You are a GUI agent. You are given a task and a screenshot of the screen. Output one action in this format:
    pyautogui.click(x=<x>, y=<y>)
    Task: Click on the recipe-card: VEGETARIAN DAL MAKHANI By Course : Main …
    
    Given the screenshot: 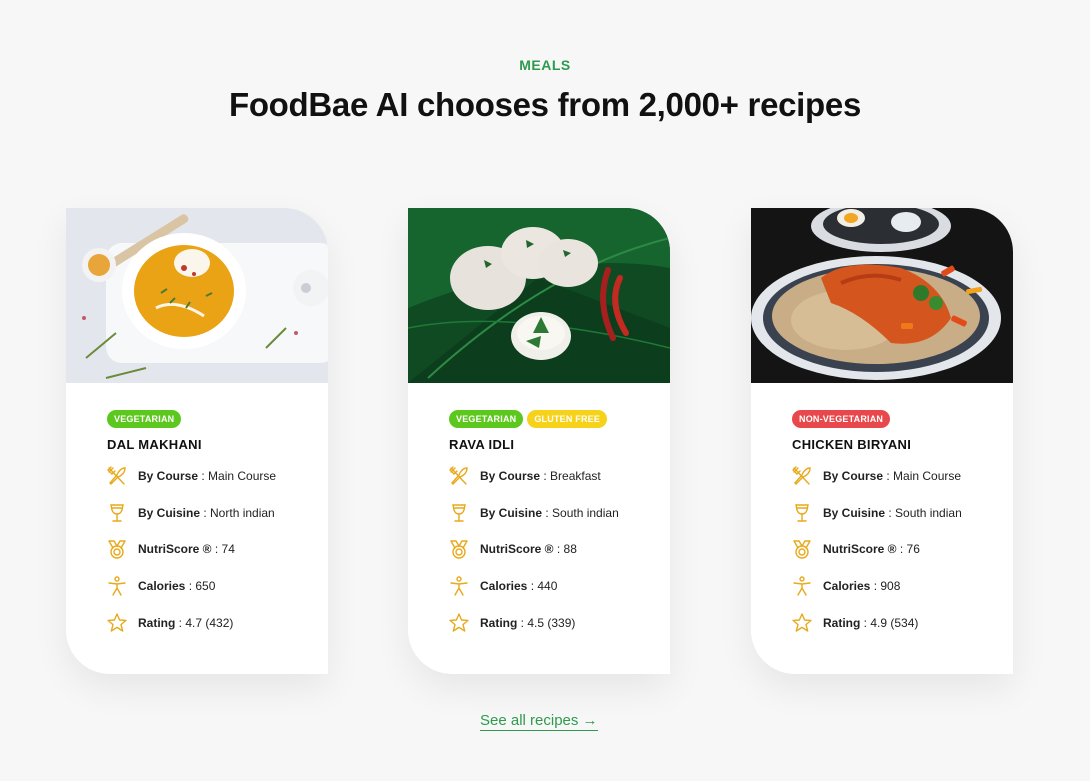 What is the action you would take?
    pyautogui.click(x=197, y=441)
    